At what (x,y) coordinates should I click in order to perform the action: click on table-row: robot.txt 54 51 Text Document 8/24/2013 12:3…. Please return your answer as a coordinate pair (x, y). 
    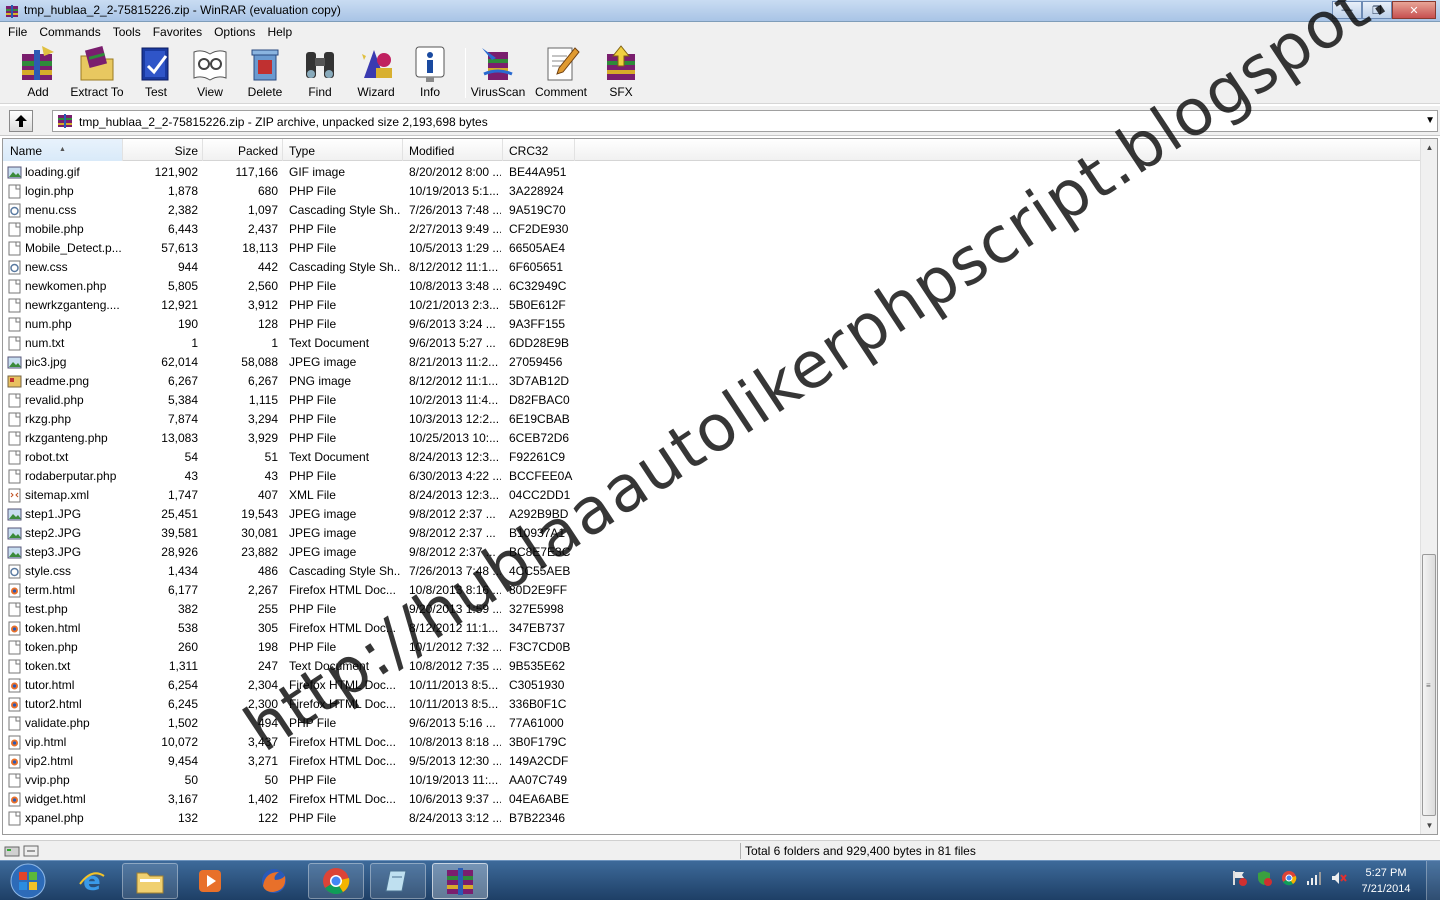
    Looking at the image, I should click on (712, 457).